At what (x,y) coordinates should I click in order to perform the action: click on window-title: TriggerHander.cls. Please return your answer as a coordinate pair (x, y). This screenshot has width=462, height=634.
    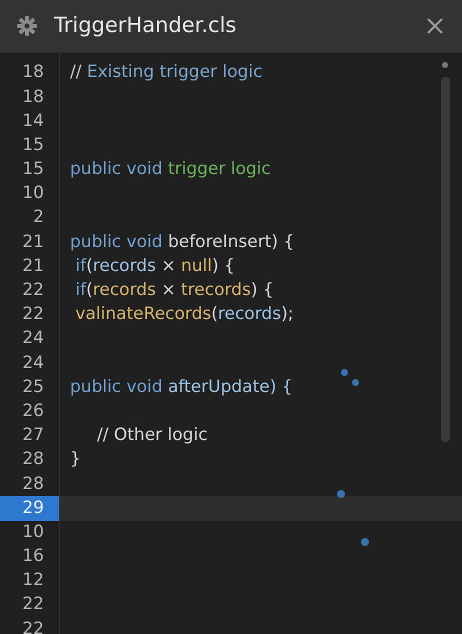
    Looking at the image, I should click on (145, 26).